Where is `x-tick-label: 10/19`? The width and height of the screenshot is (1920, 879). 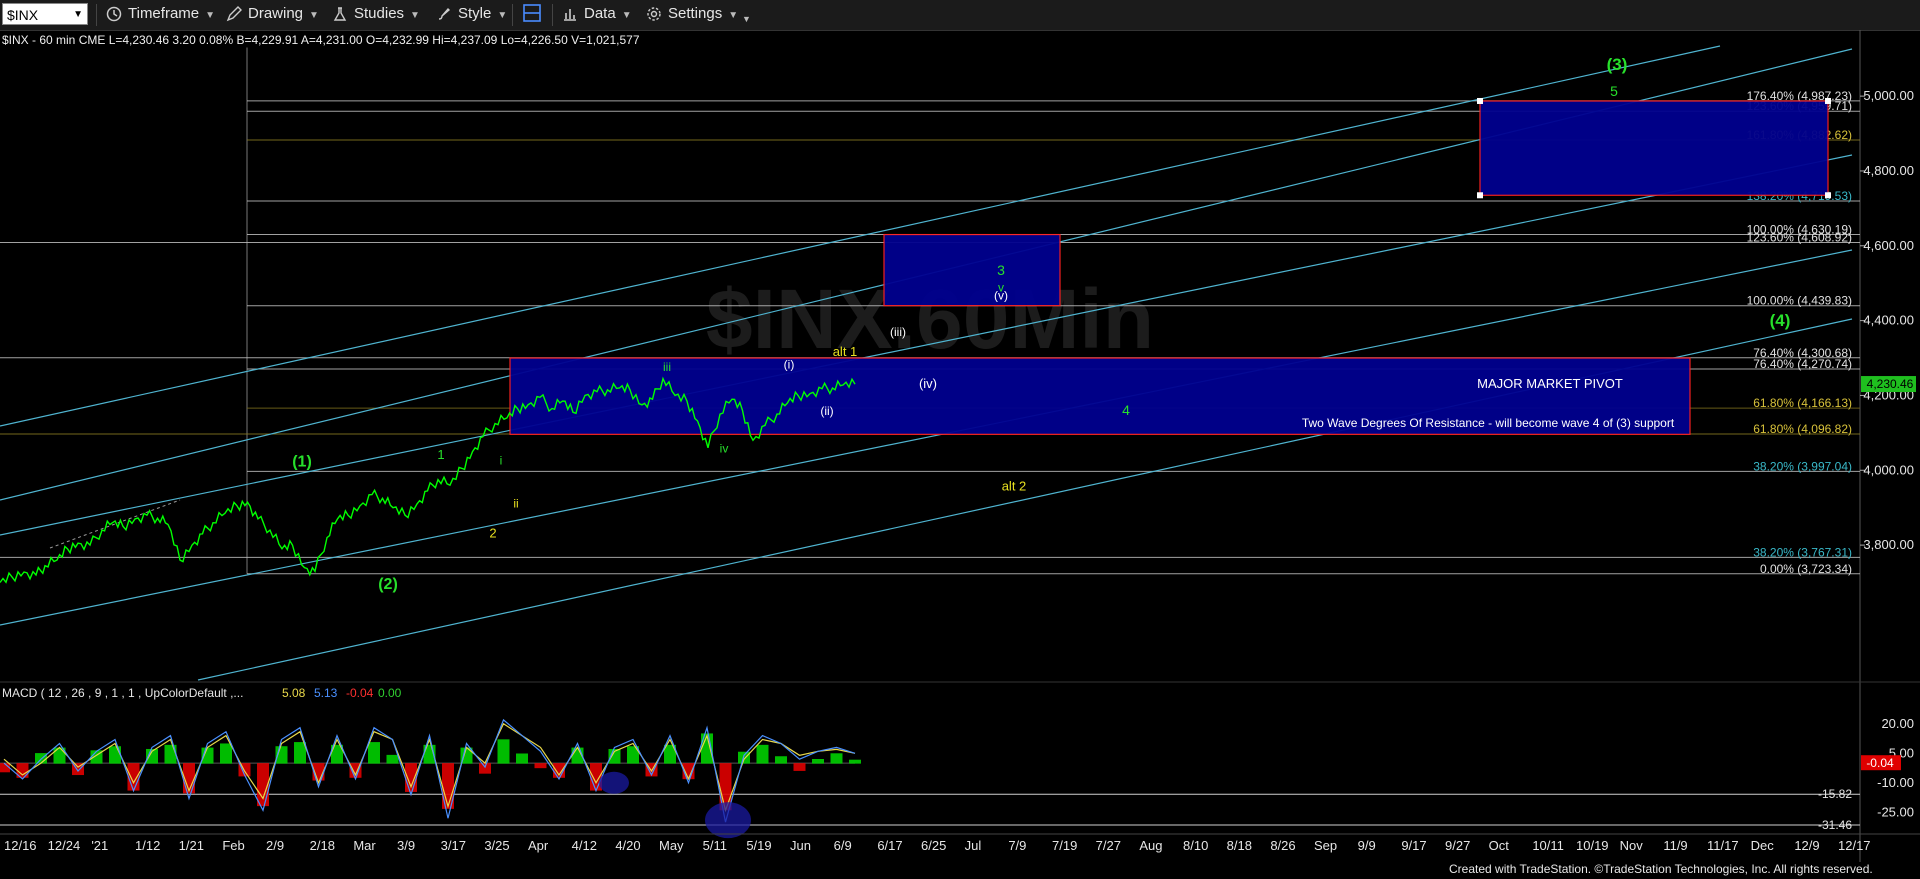 x-tick-label: 10/19 is located at coordinates (1592, 845).